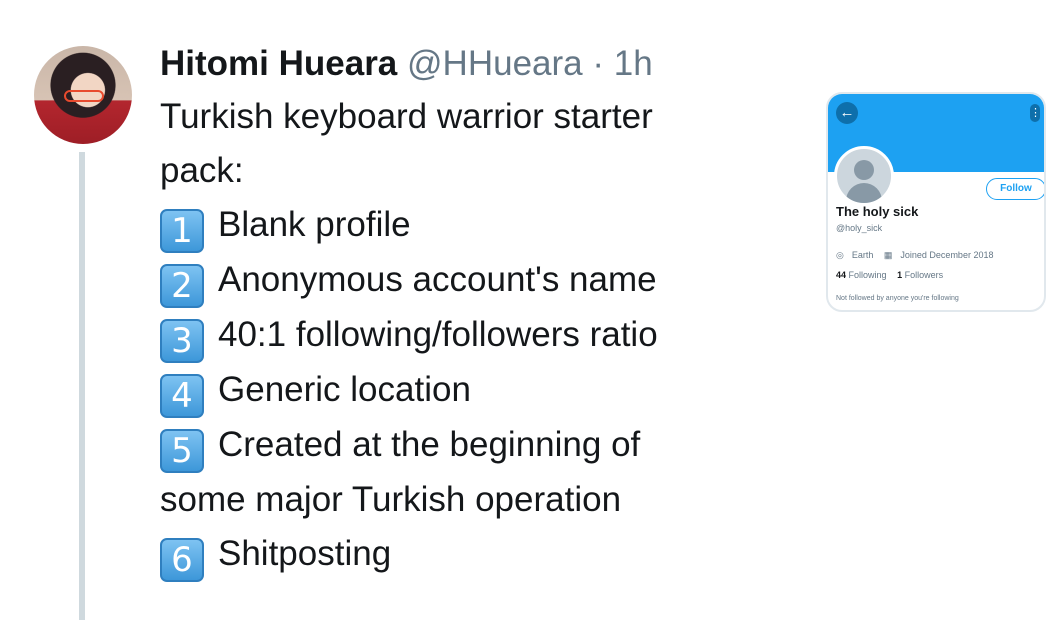 This screenshot has width=1063, height=620. I want to click on tweet-line: some major Turkish operation, so click(480, 500).